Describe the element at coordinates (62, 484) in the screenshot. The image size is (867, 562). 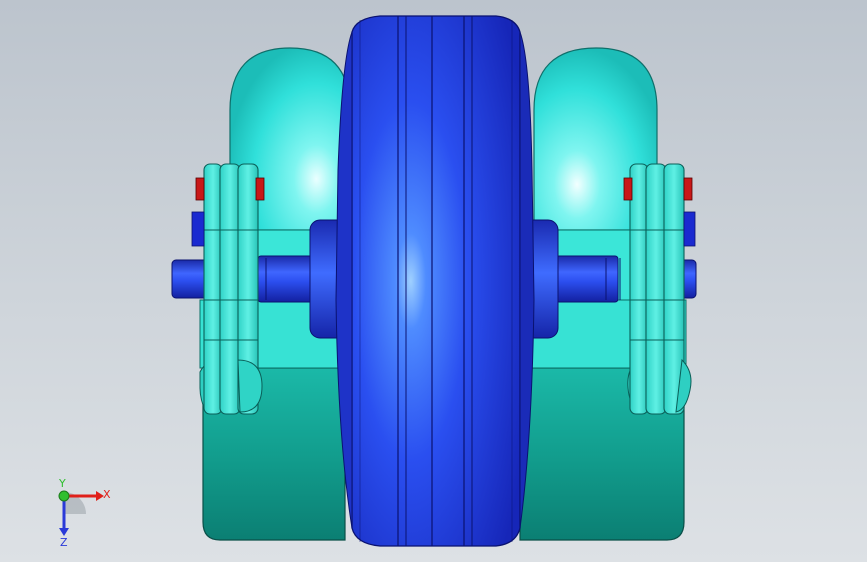
I see `y-axis-label: Y` at that location.